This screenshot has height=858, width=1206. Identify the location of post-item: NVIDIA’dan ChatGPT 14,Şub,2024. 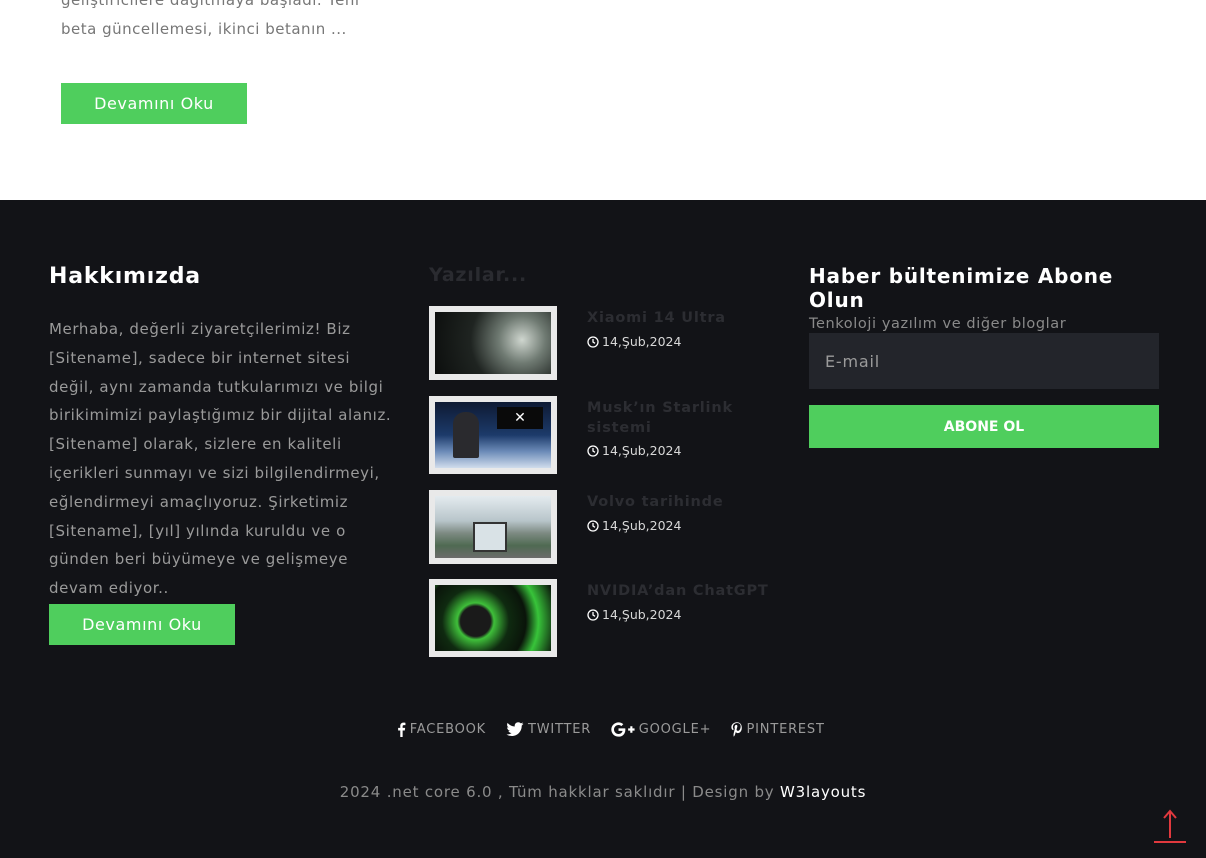
(604, 619).